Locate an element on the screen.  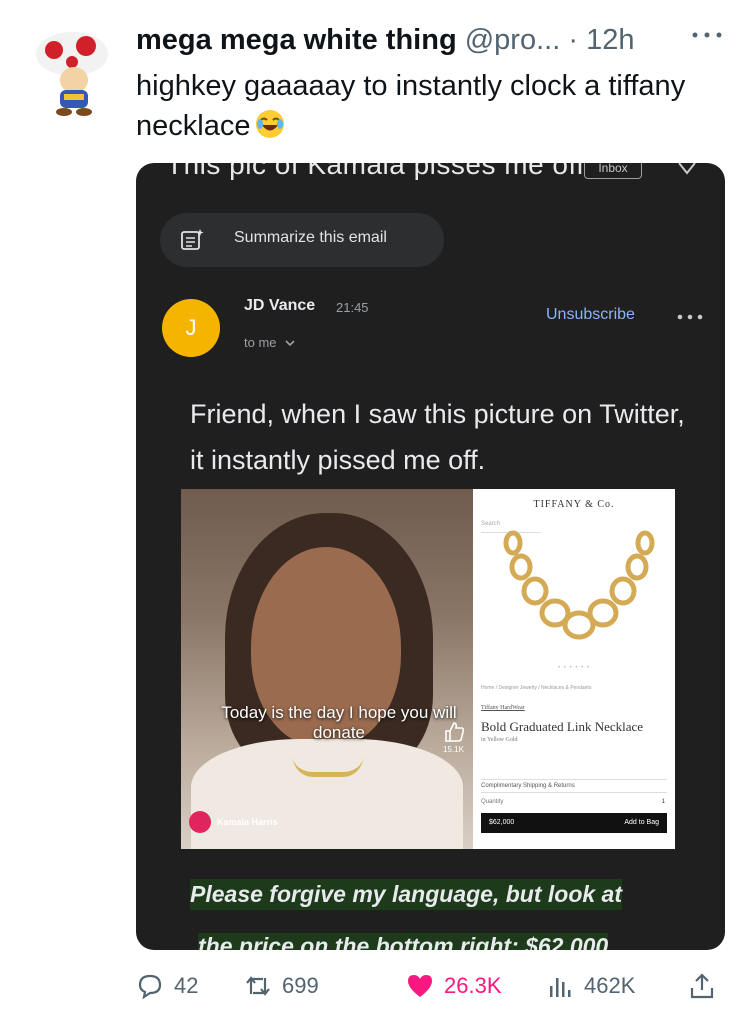
quantity-label: Quantity is located at coordinates (492, 802).